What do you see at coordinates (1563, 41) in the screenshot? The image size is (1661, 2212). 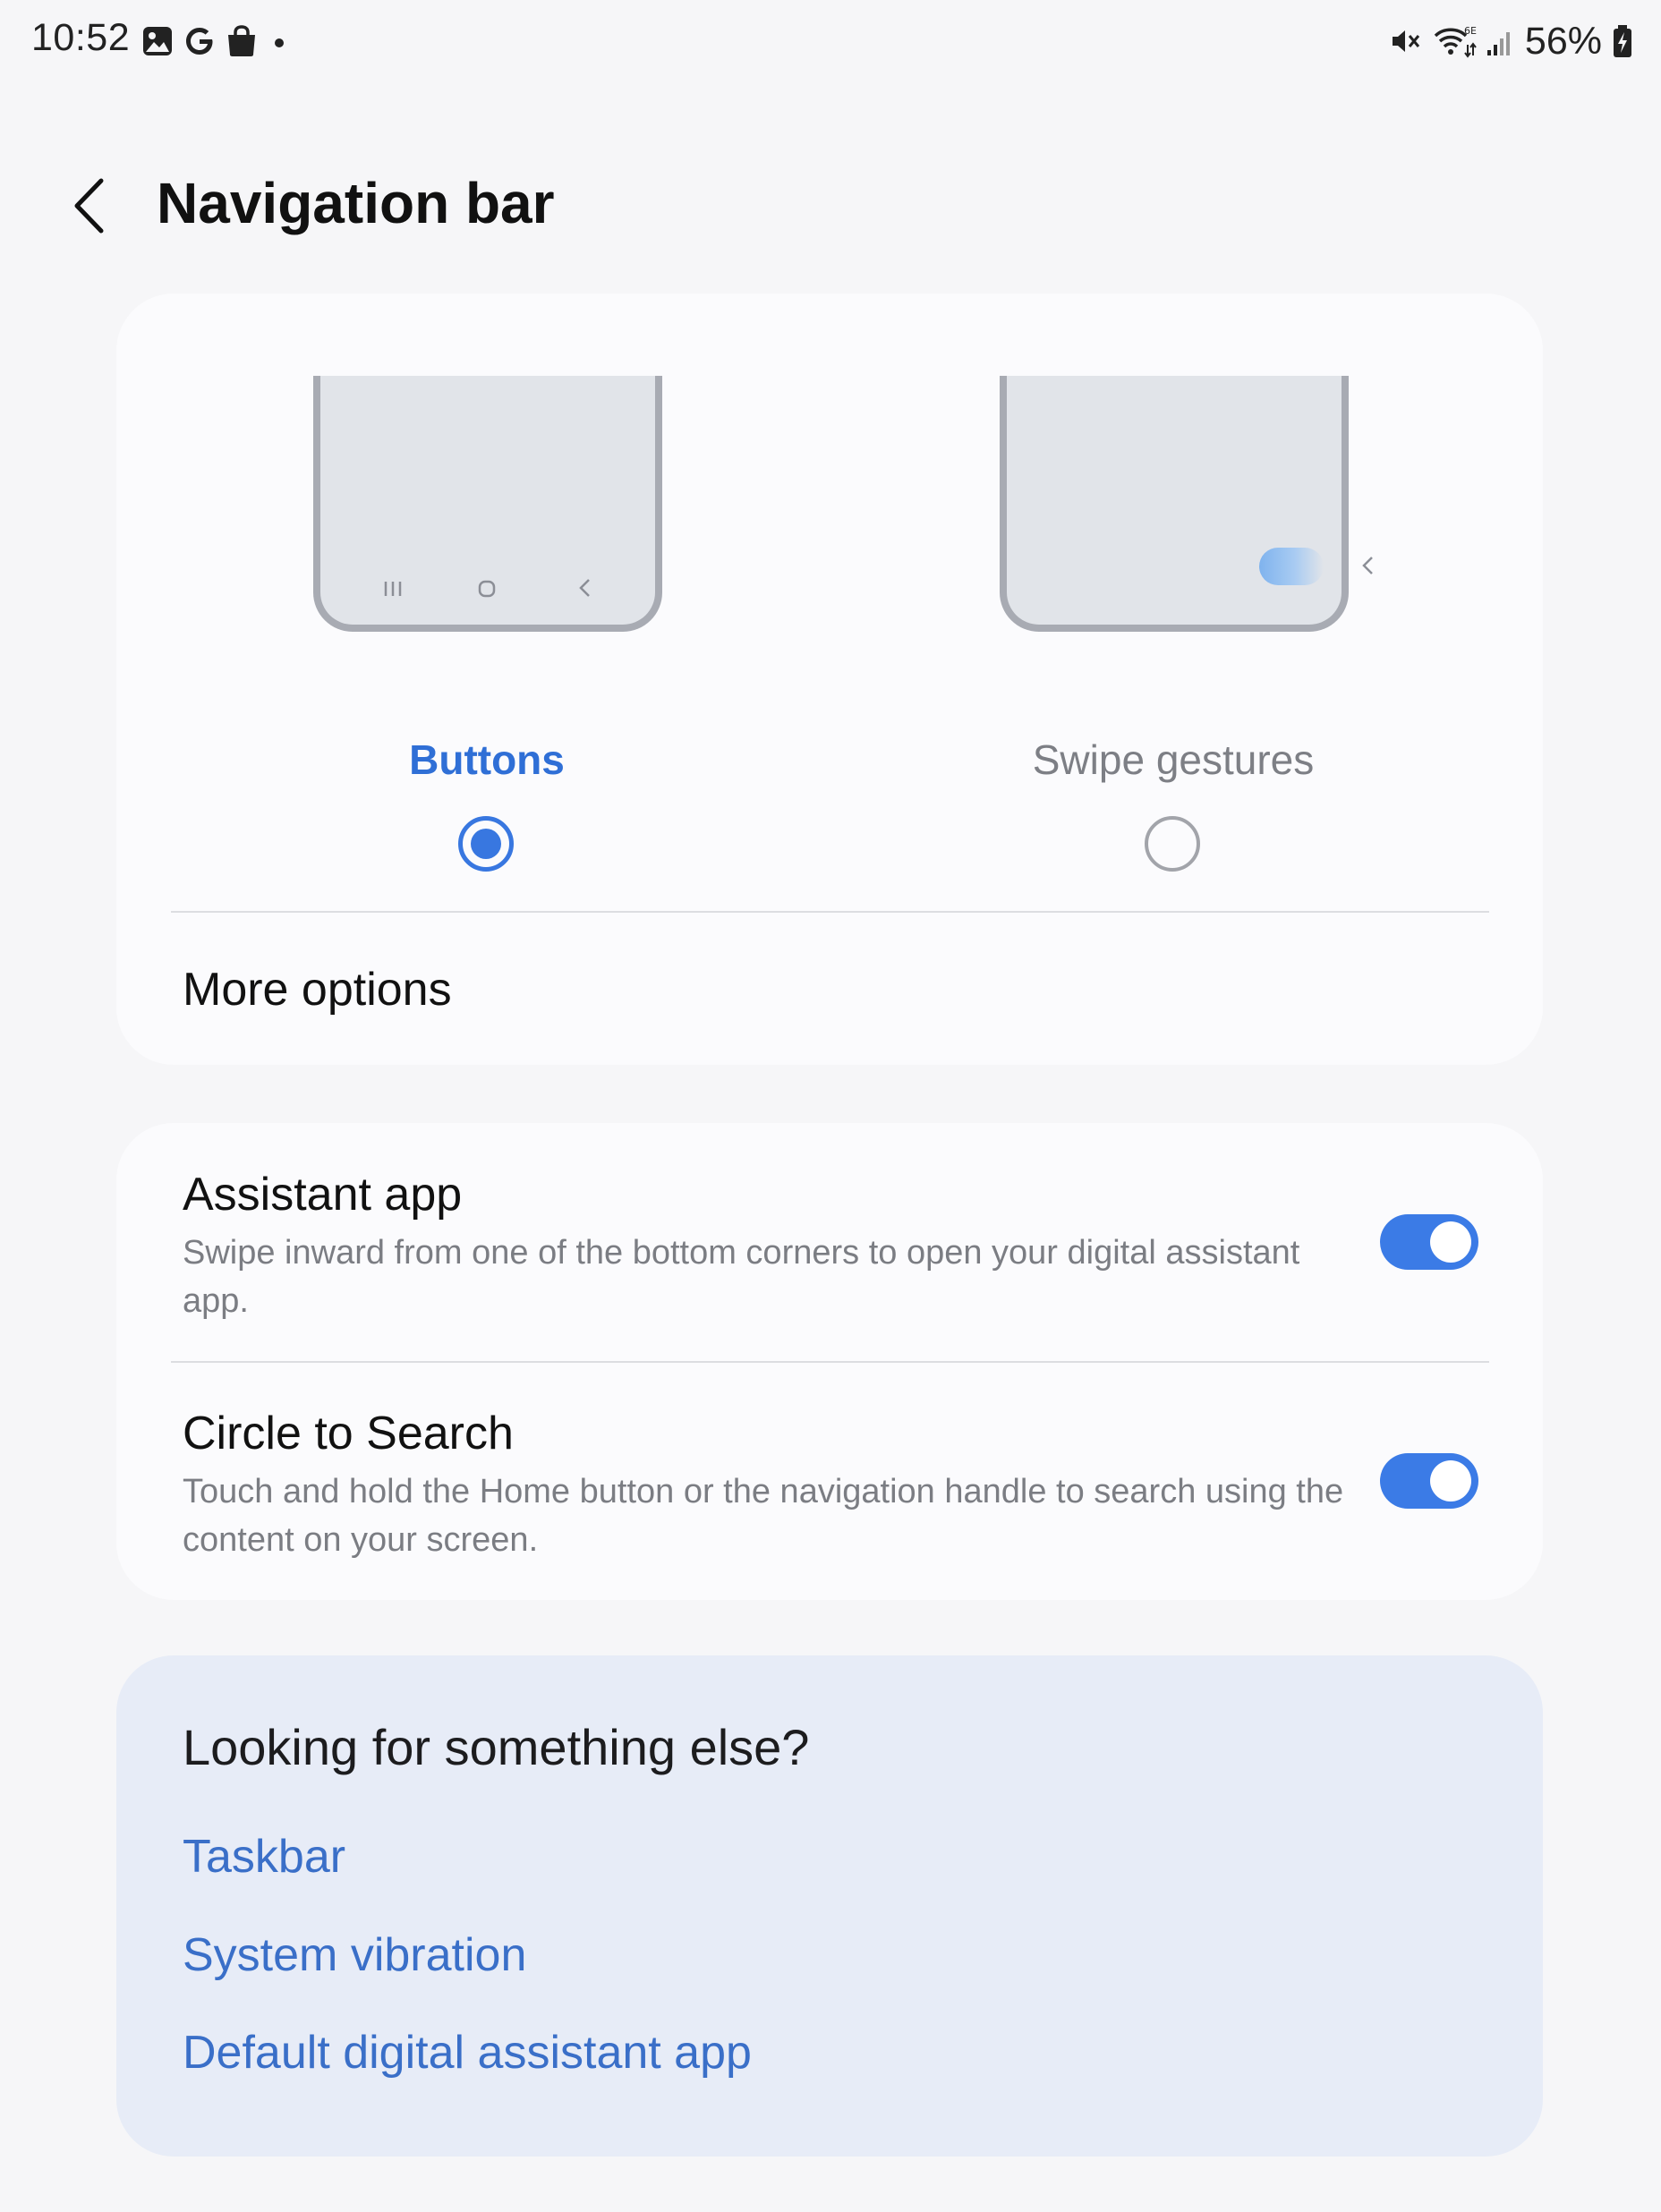 I see `battery-percent: 56%` at bounding box center [1563, 41].